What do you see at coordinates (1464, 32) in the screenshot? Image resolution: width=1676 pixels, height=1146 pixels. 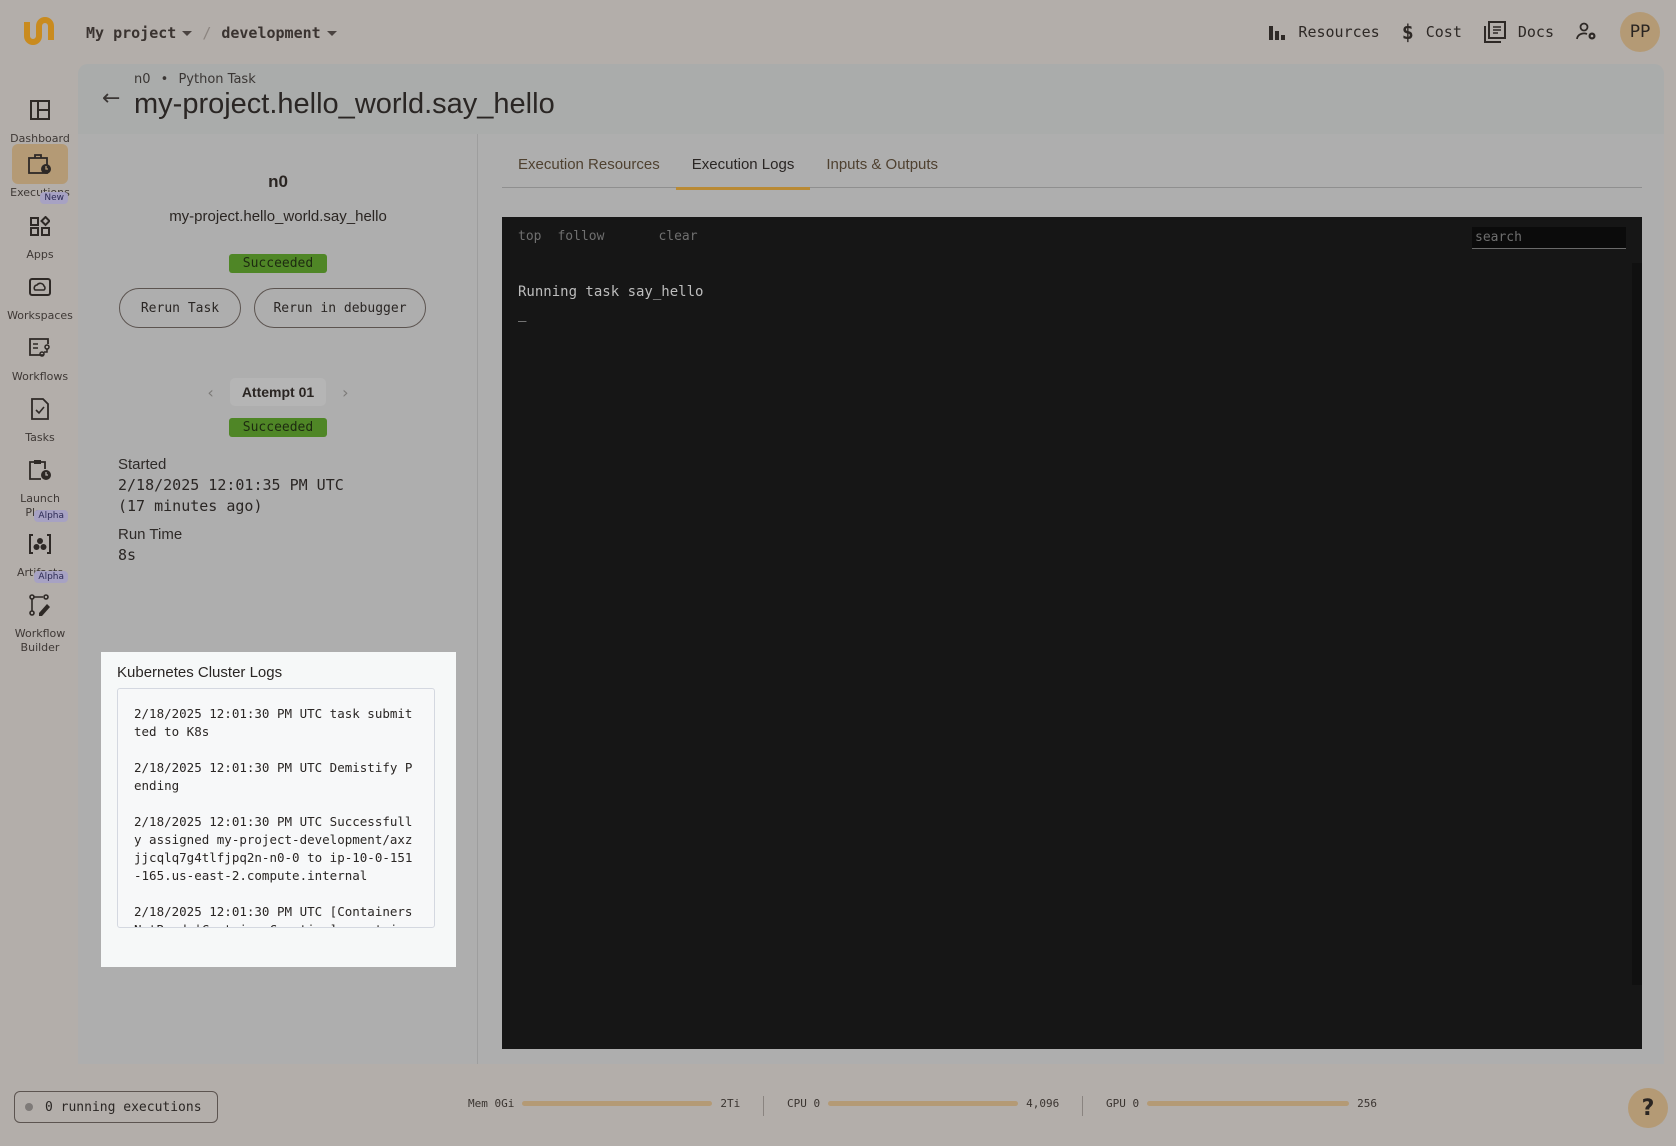 I see `top-nav: Resources $ Cost Docs PP` at bounding box center [1464, 32].